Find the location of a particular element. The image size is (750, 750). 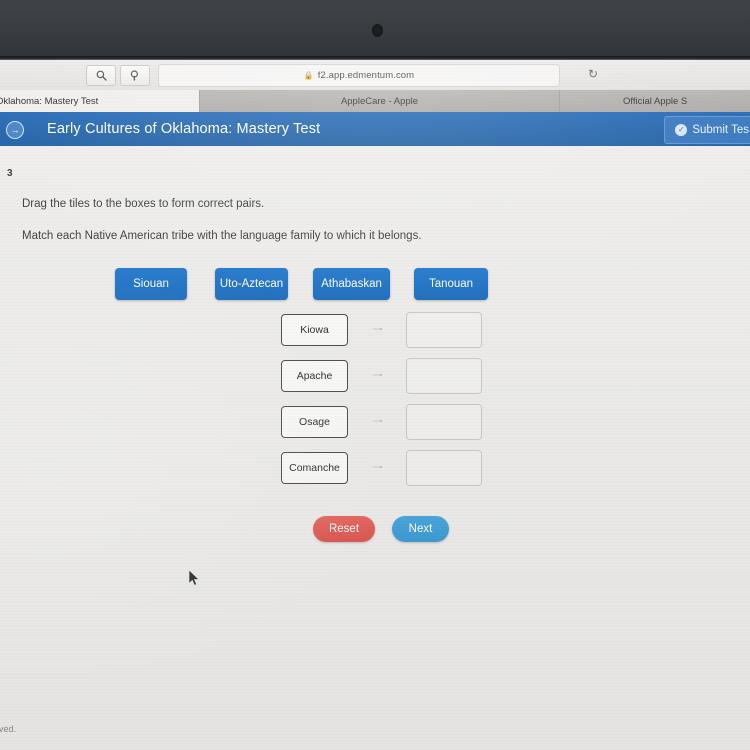

action-buttons: Reset Next is located at coordinates (375, 534).